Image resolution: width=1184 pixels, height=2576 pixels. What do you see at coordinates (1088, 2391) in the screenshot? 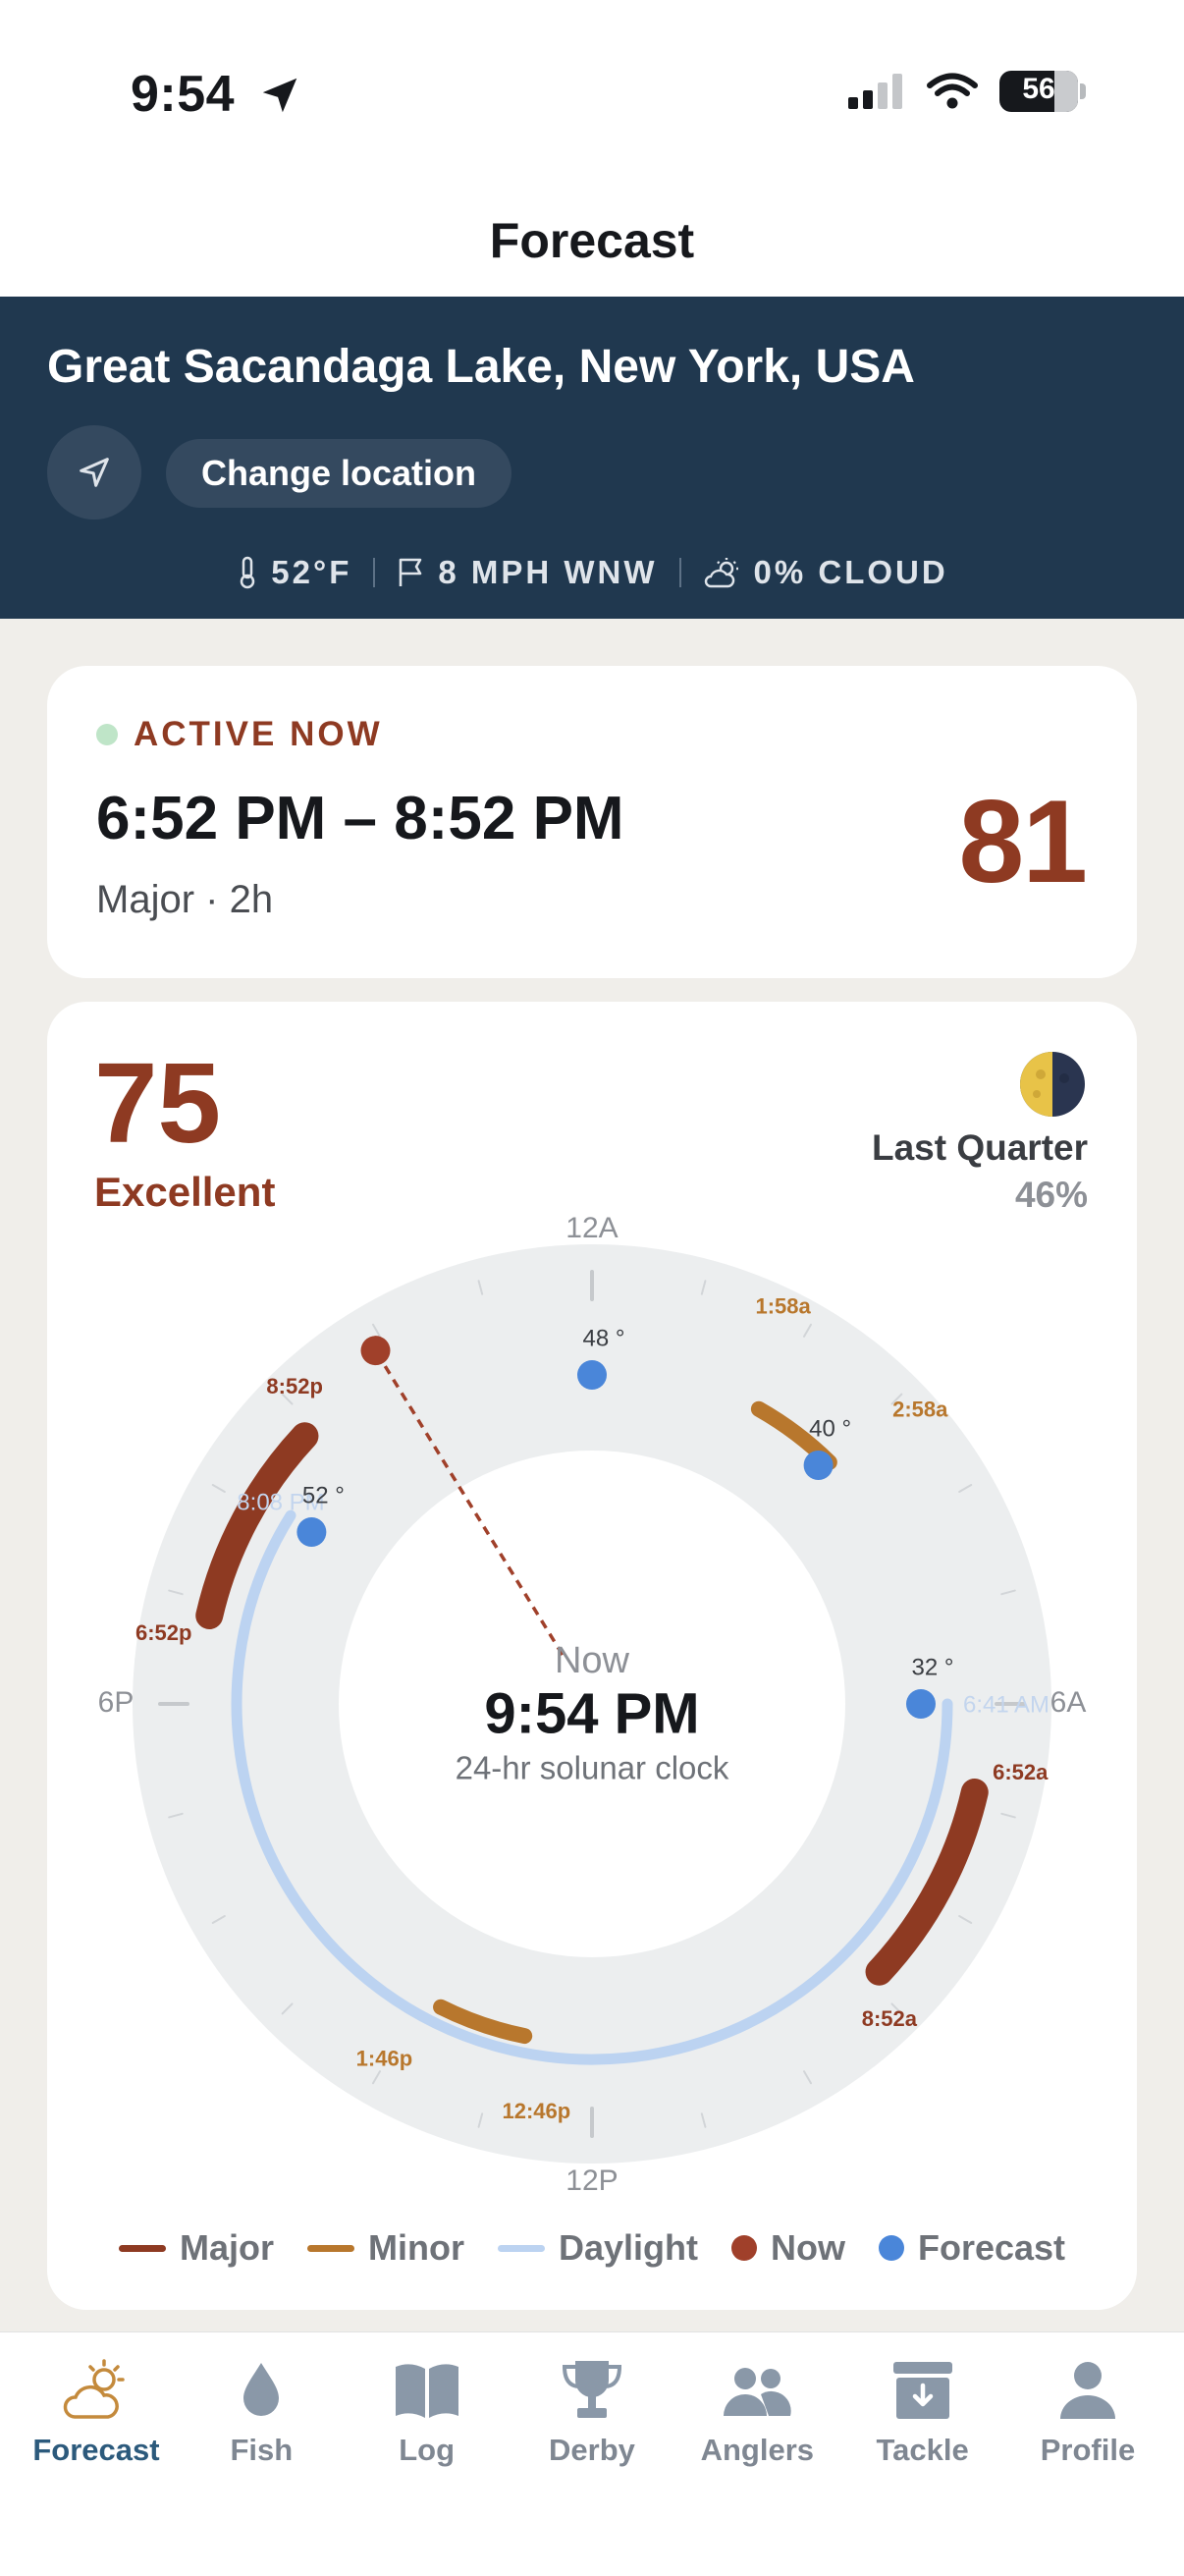
I see `person-icon` at bounding box center [1088, 2391].